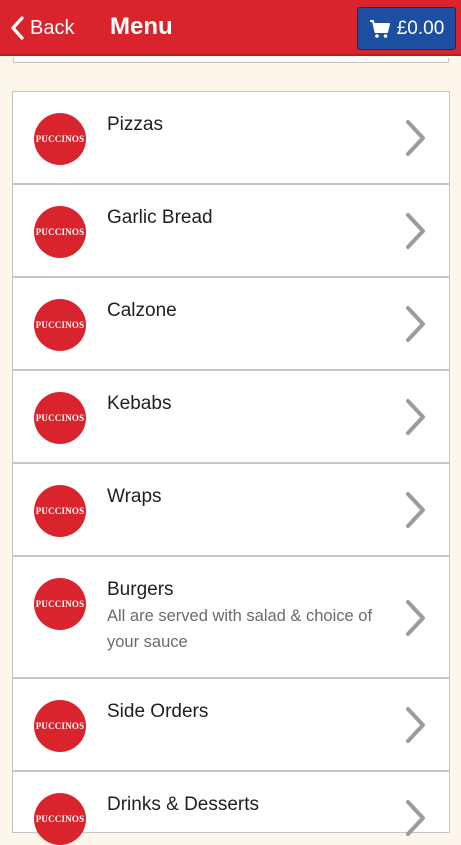  I want to click on app-header: Back Menu £0.00, so click(230, 28).